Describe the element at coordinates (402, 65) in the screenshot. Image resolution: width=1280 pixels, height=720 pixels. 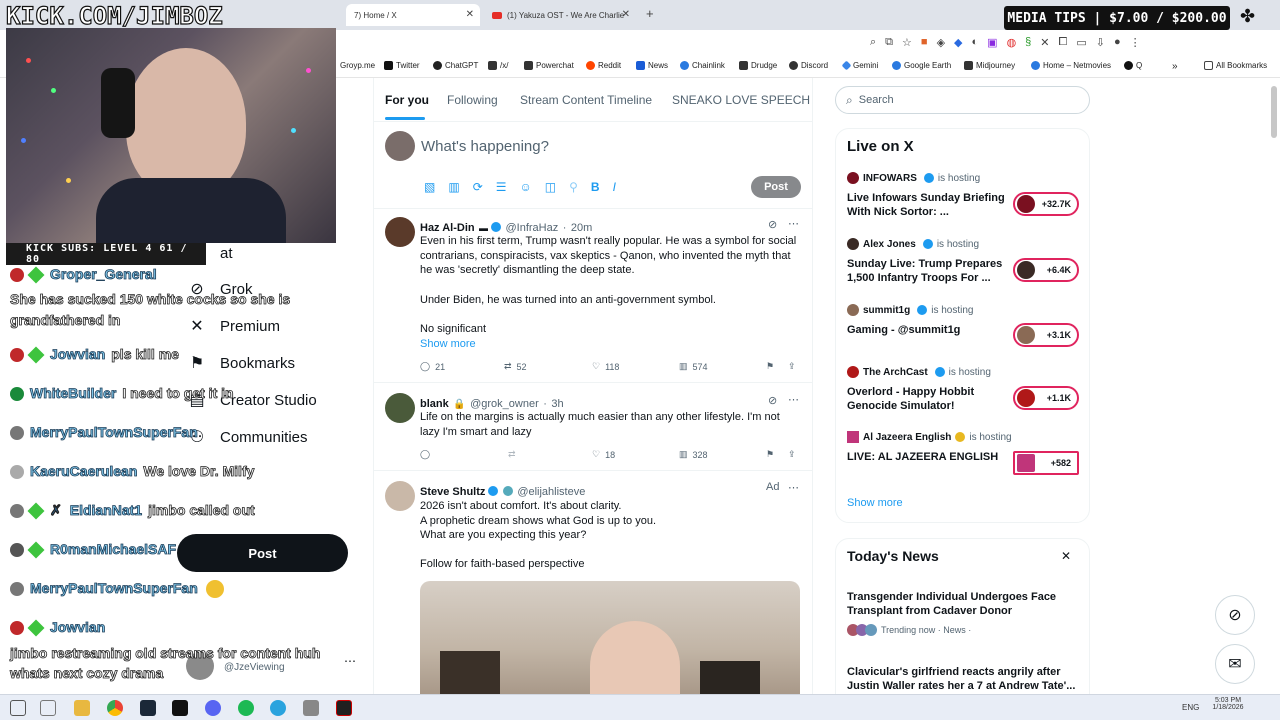
I see `bookmark-twitter: Twitter` at that location.